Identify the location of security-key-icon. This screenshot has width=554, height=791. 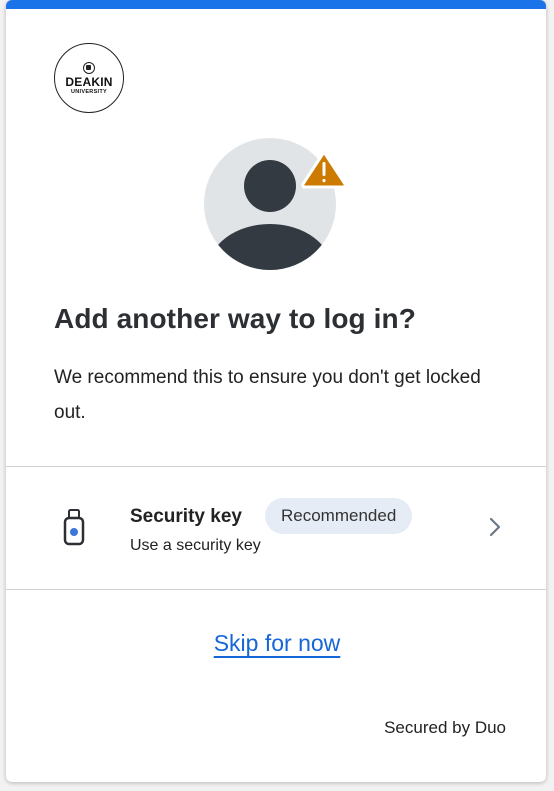
(76, 529).